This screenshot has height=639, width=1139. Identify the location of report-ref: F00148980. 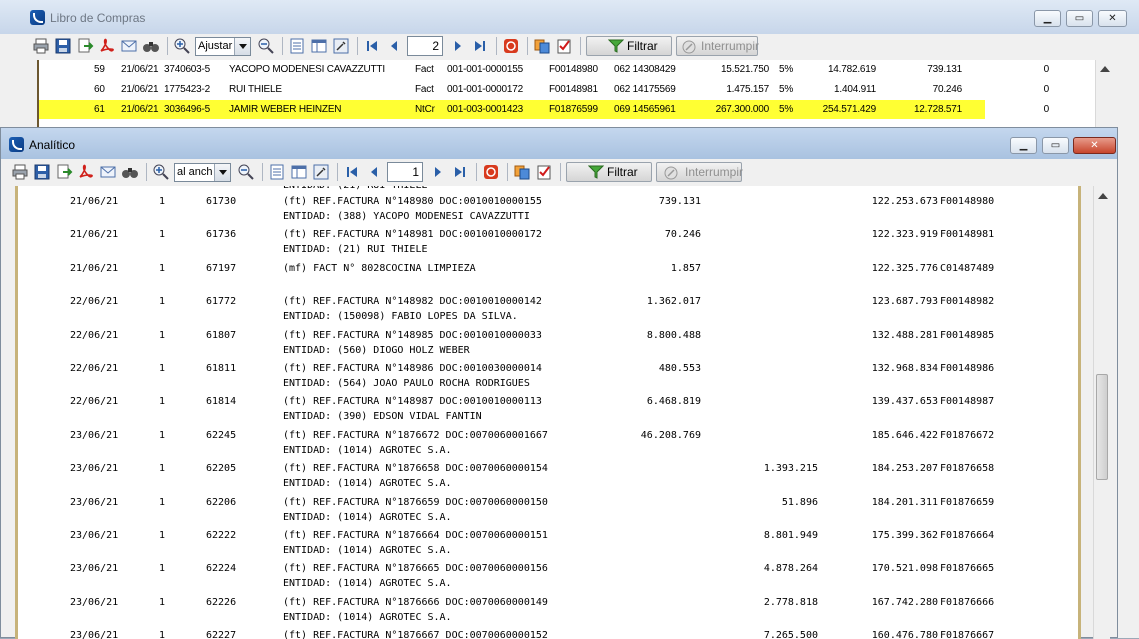
(967, 201).